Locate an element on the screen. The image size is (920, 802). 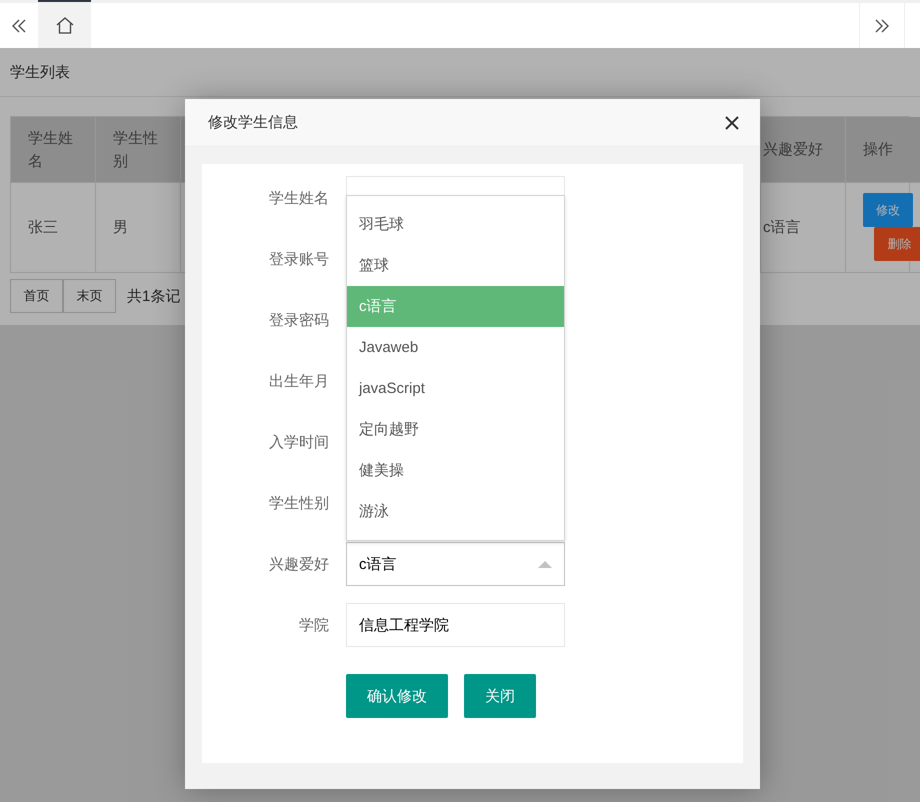
confirm-button: 确认修改 is located at coordinates (397, 696).